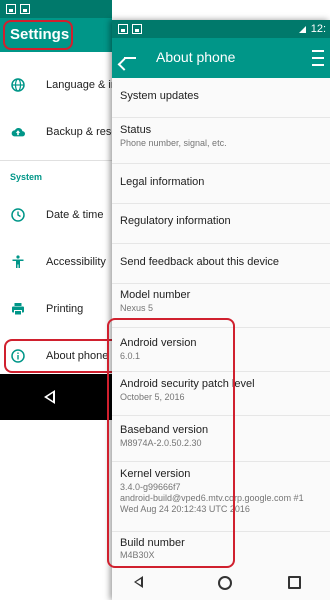 This screenshot has width=330, height=600. I want to click on status-bar: 12:, so click(221, 29).